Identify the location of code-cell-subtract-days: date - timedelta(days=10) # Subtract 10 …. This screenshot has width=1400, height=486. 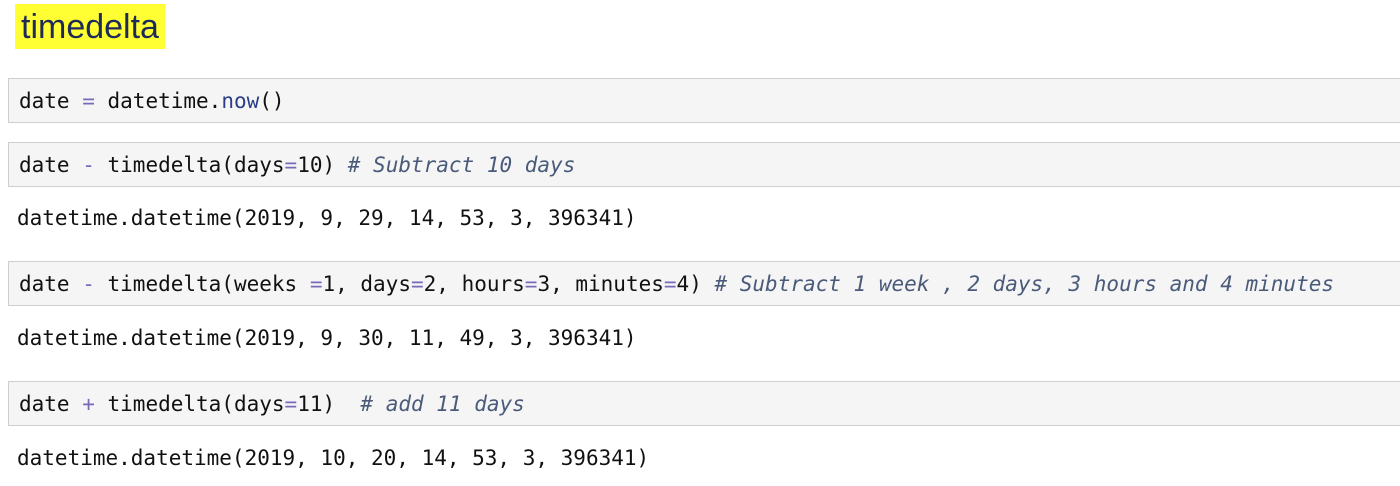
(704, 164).